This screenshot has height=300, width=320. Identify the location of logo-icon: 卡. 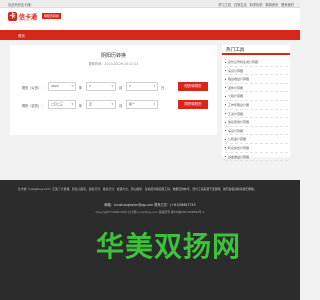
(12, 16).